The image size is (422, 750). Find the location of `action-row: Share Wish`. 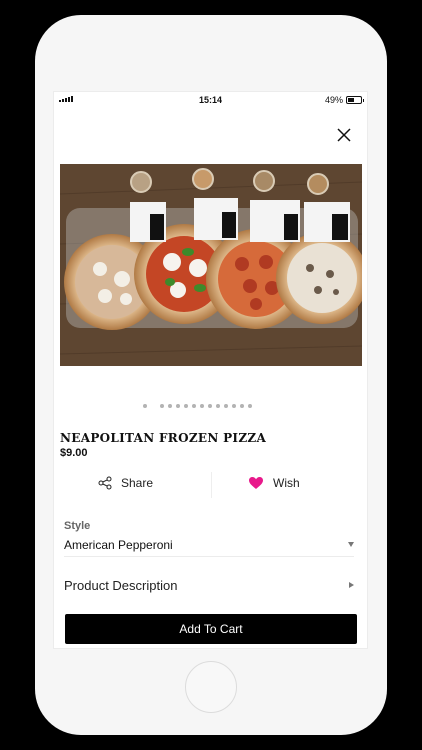

action-row: Share Wish is located at coordinates (210, 486).